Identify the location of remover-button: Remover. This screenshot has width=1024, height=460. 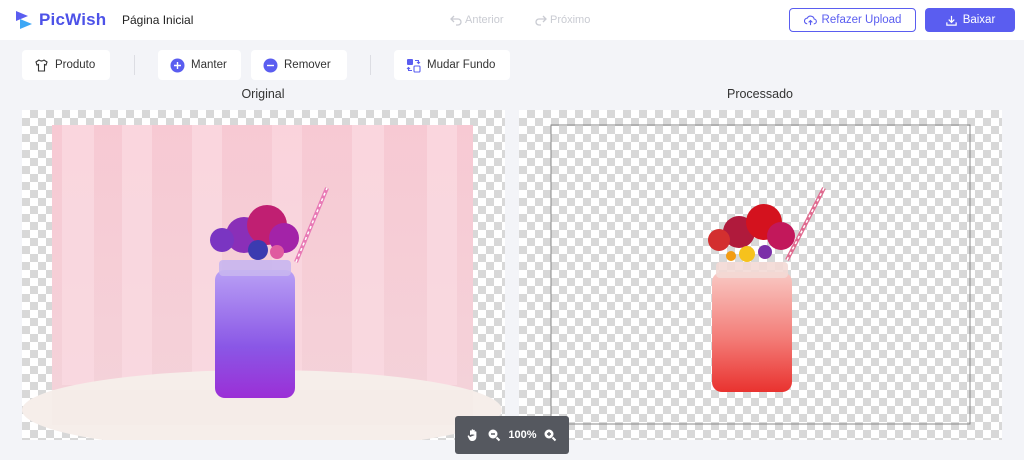
(299, 65).